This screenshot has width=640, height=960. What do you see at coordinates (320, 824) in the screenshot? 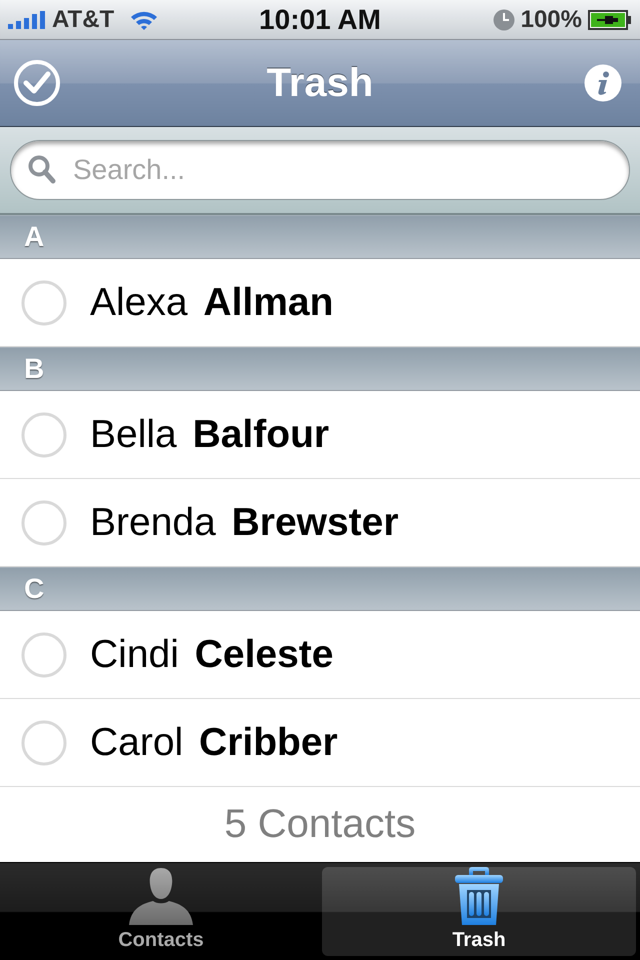
I see `contact-count: 5 Contacts` at bounding box center [320, 824].